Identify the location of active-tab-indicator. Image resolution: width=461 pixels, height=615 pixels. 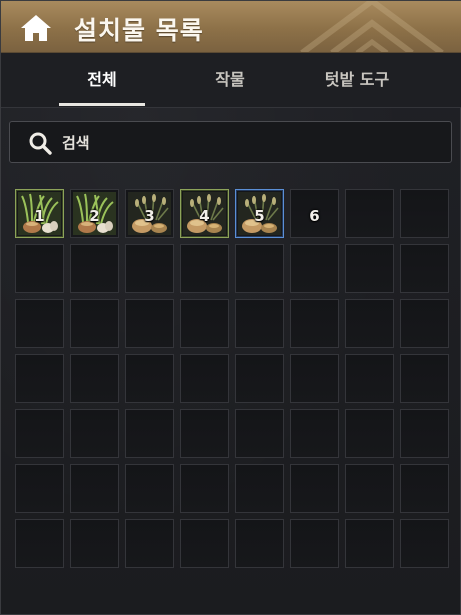
(102, 104).